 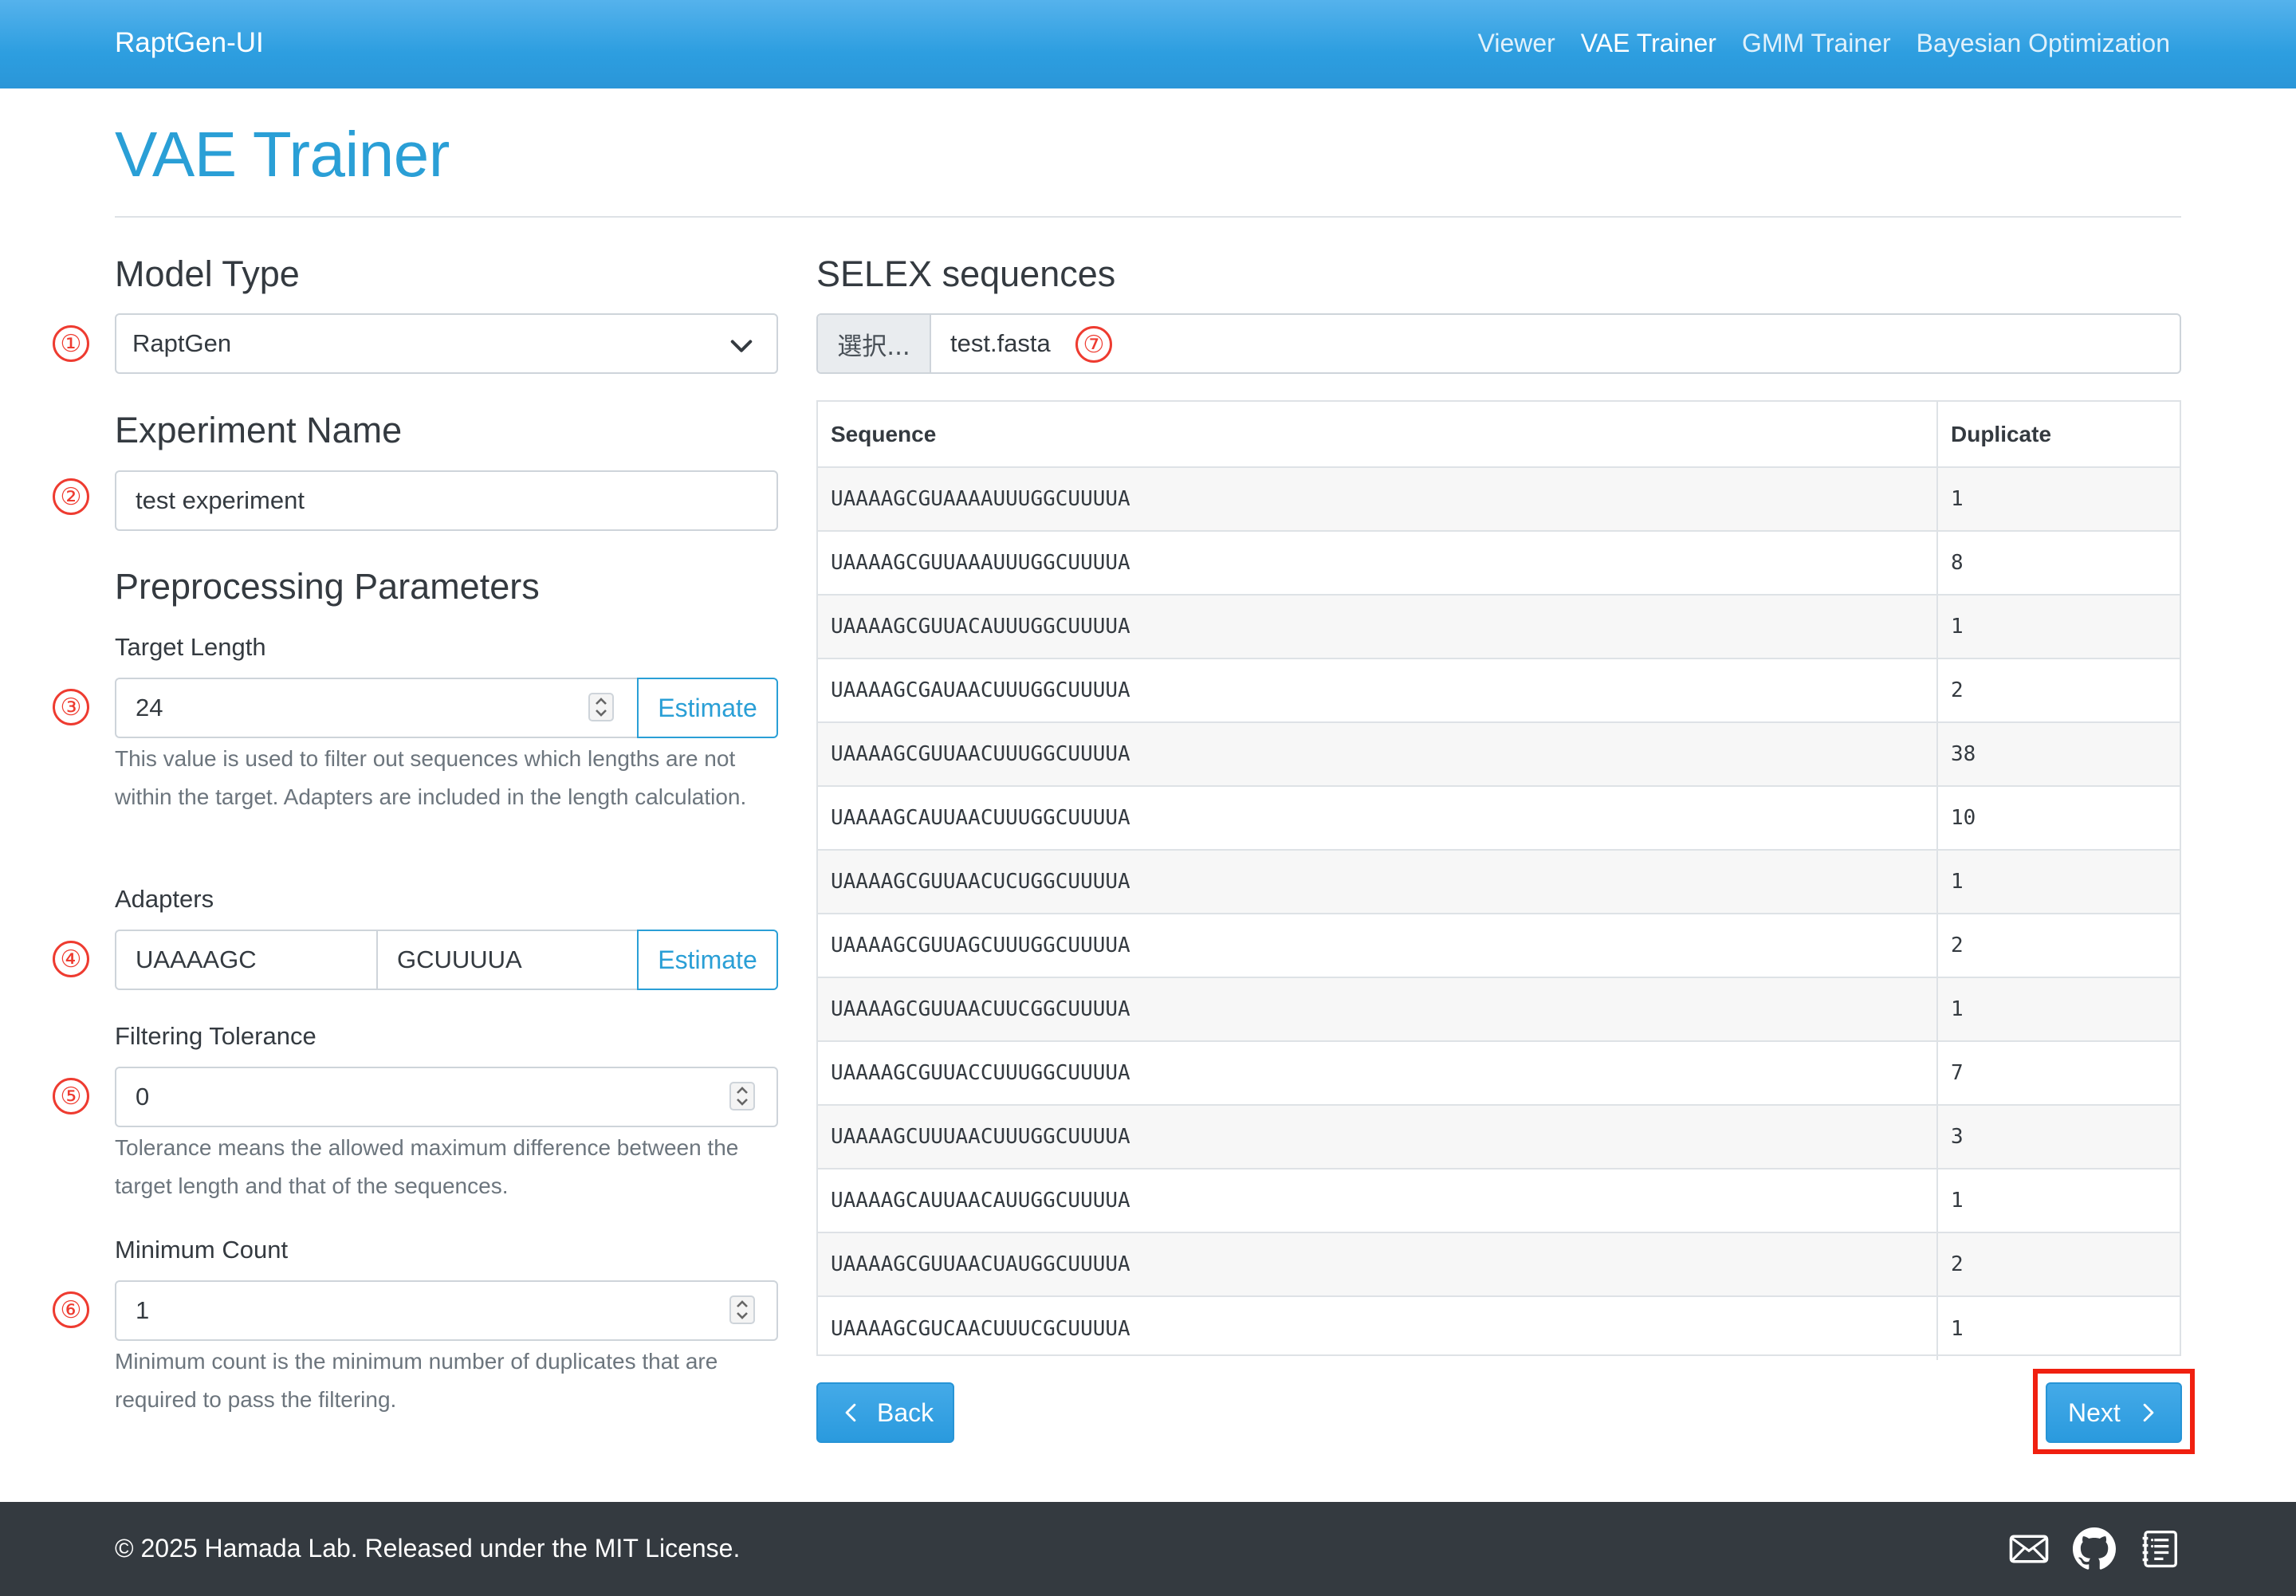 I want to click on target-length-spinner, so click(x=601, y=707).